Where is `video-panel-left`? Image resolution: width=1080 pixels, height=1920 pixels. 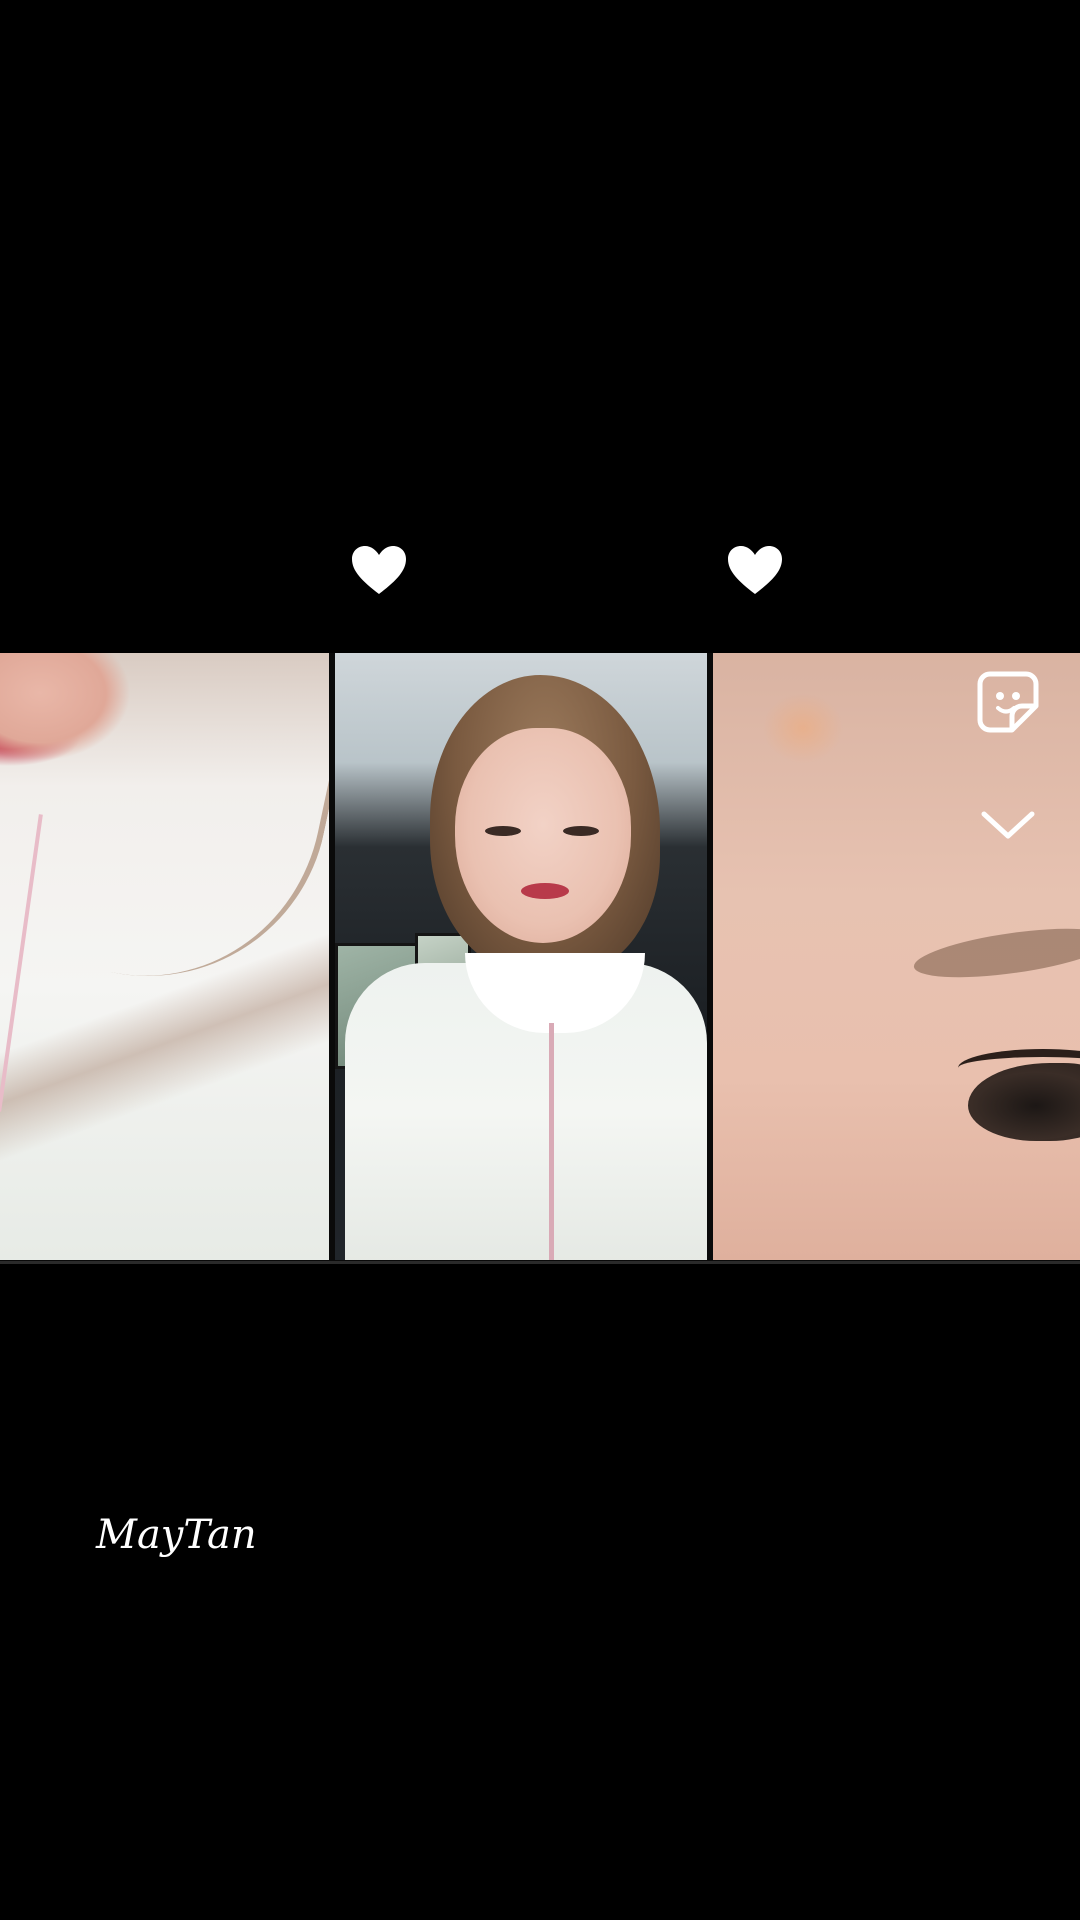 video-panel-left is located at coordinates (164, 956).